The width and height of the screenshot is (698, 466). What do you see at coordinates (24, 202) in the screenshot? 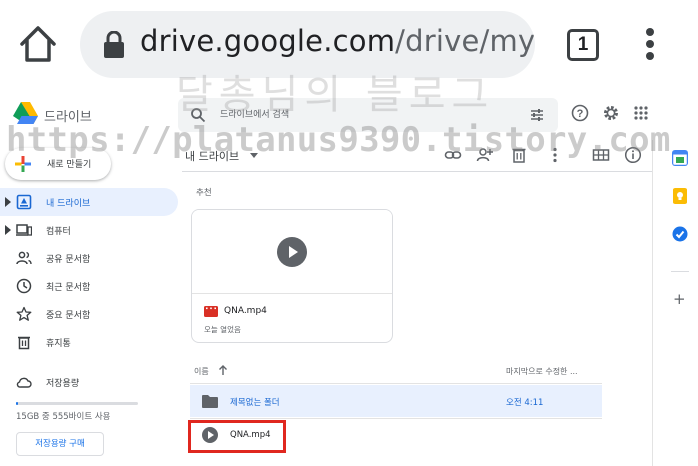
I see `my-drive-icon` at bounding box center [24, 202].